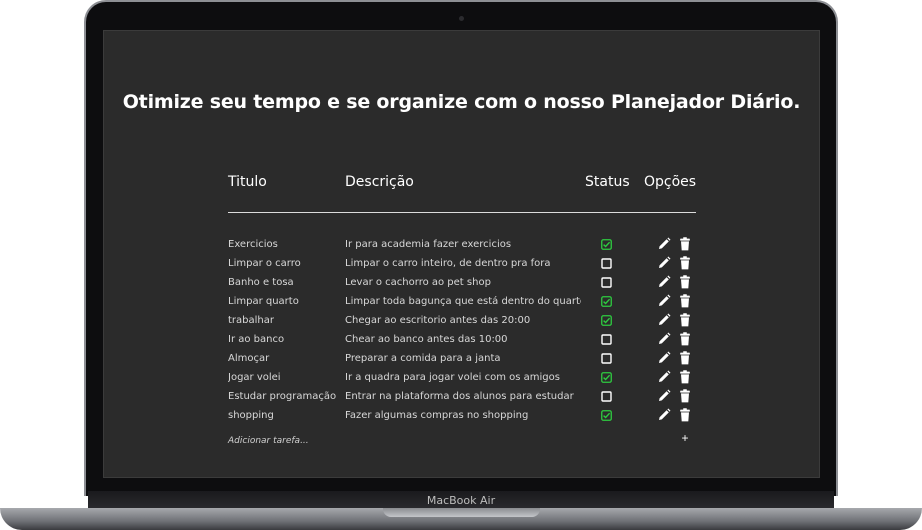 The width and height of the screenshot is (922, 530). I want to click on table-row: Almoçar Preparar a comida para a janta, so click(461, 359).